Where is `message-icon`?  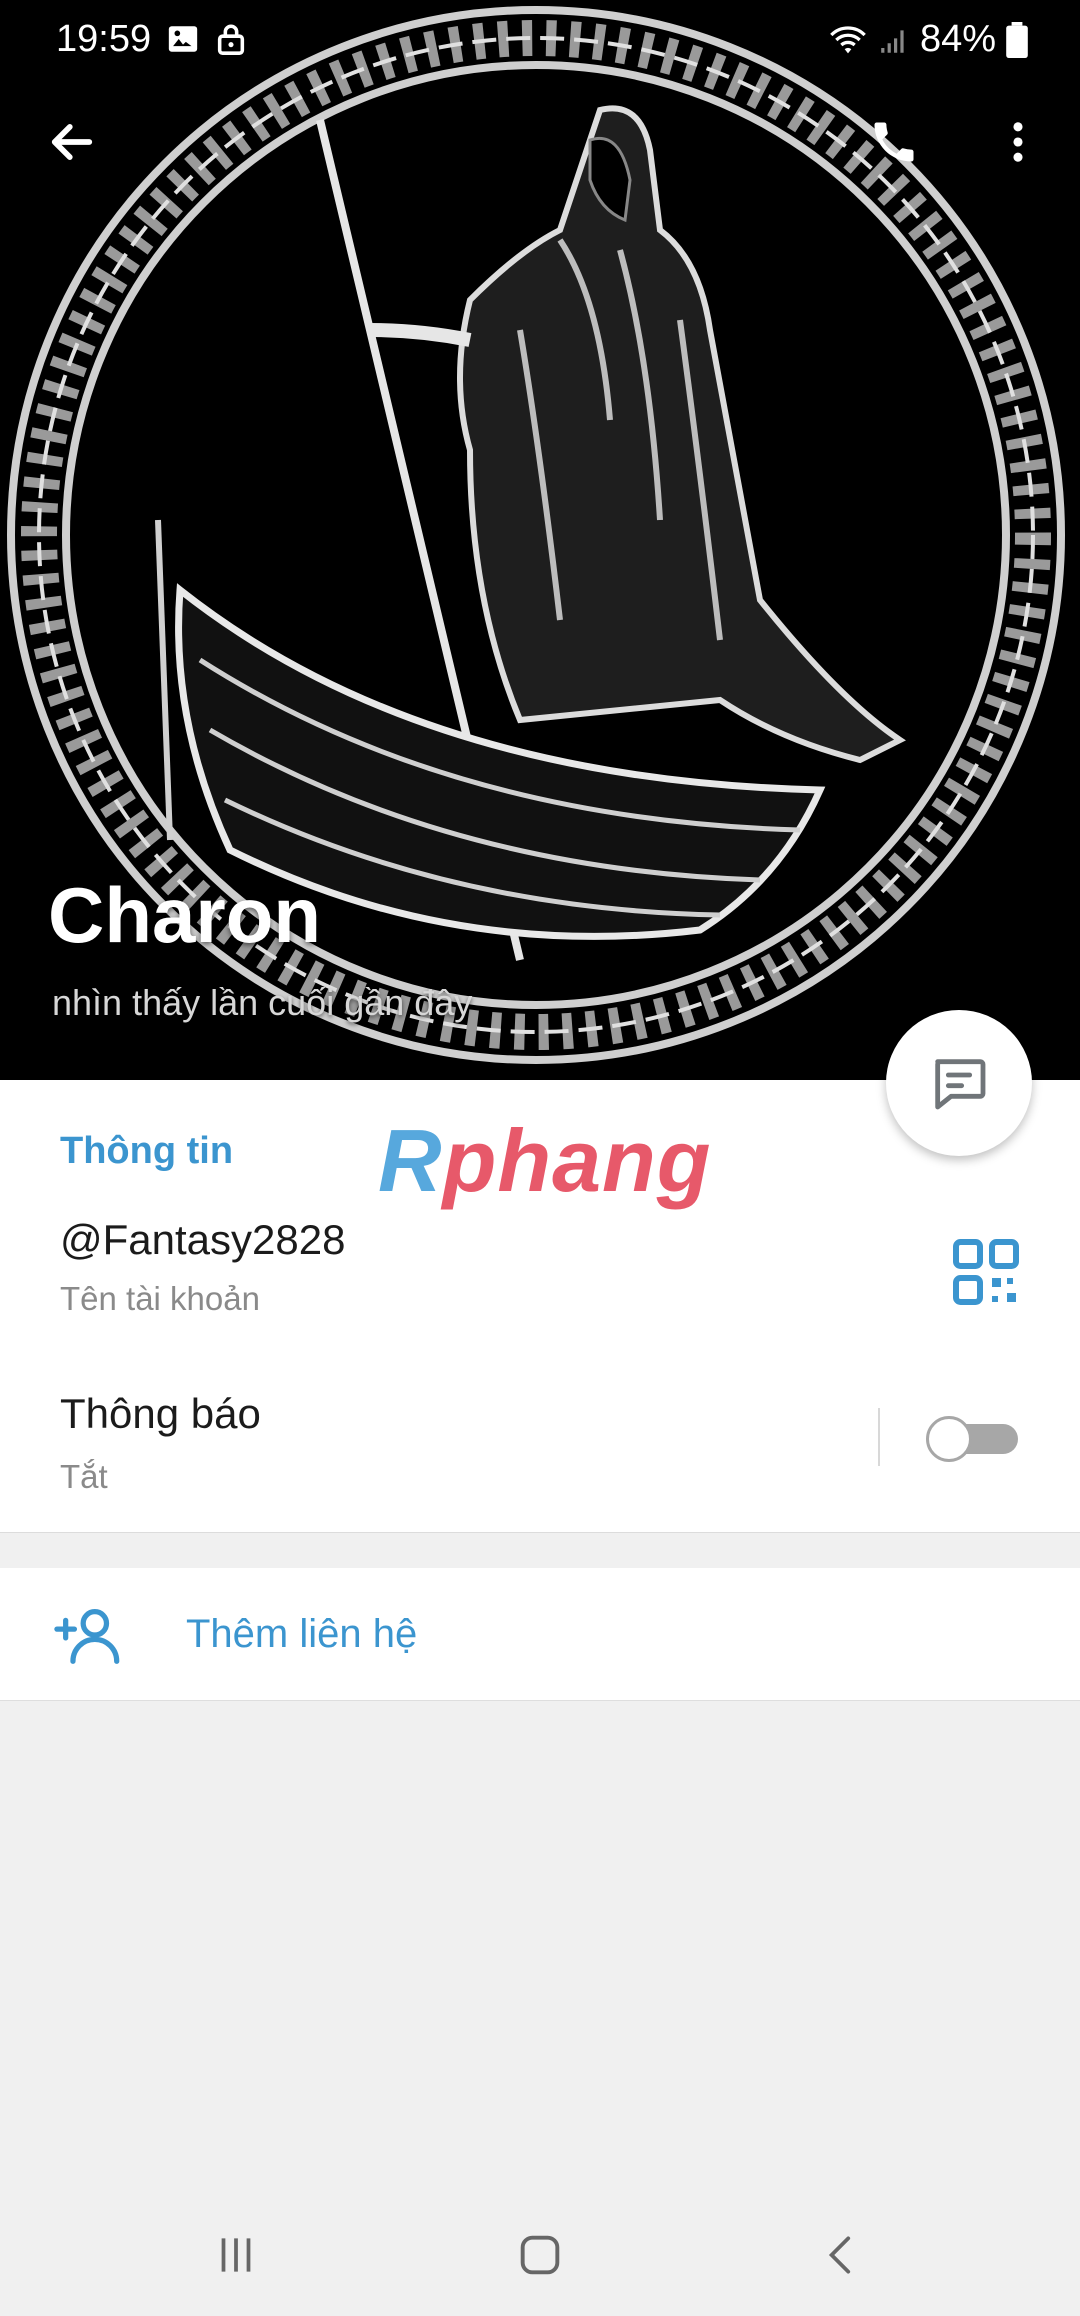 message-icon is located at coordinates (960, 1084).